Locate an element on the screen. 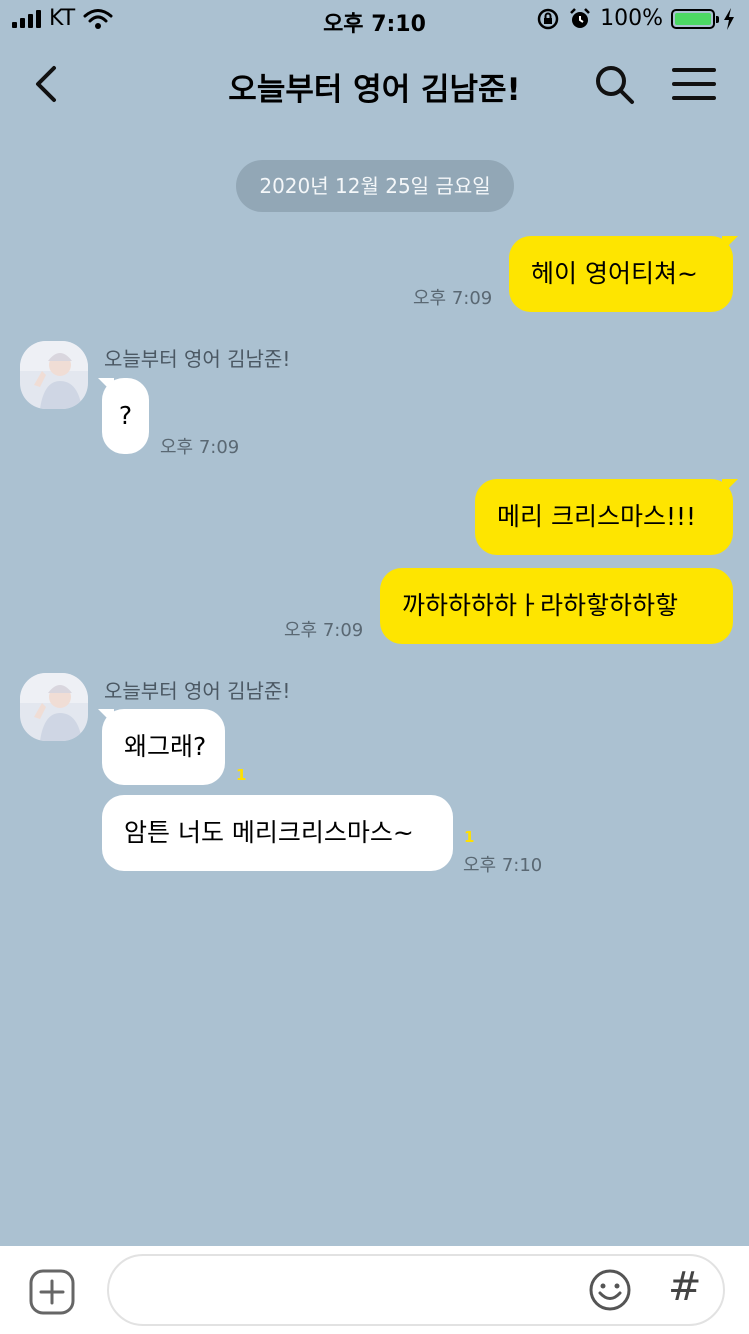  message-time: 오후 7:10 is located at coordinates (503, 865).